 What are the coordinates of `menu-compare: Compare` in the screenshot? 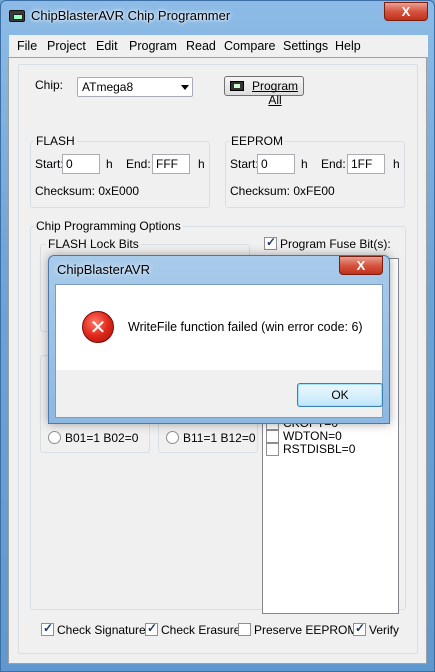 It's located at (249, 46).